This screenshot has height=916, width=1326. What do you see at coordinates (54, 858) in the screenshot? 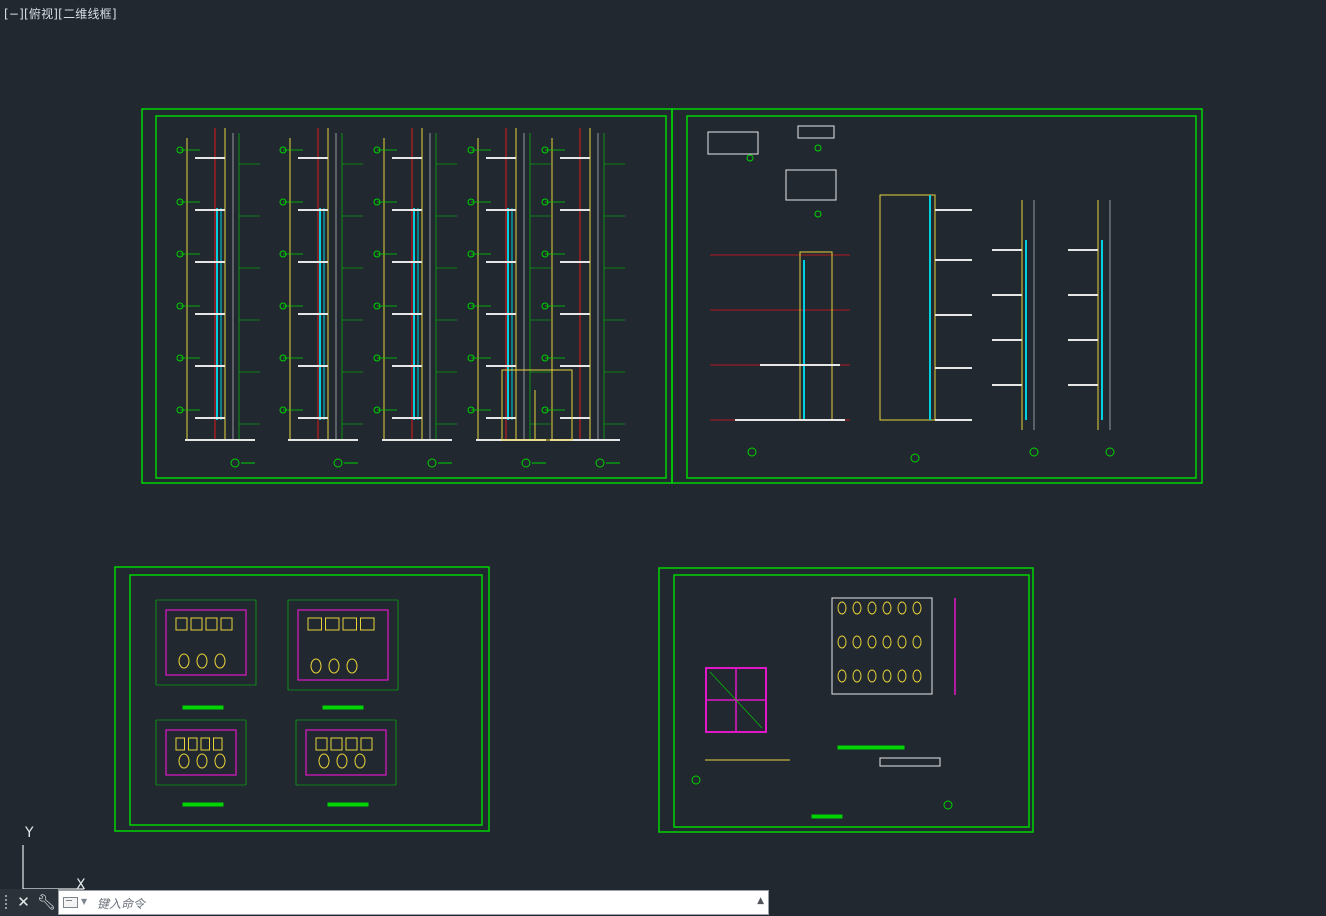
I see `ucs-icon: Y X` at bounding box center [54, 858].